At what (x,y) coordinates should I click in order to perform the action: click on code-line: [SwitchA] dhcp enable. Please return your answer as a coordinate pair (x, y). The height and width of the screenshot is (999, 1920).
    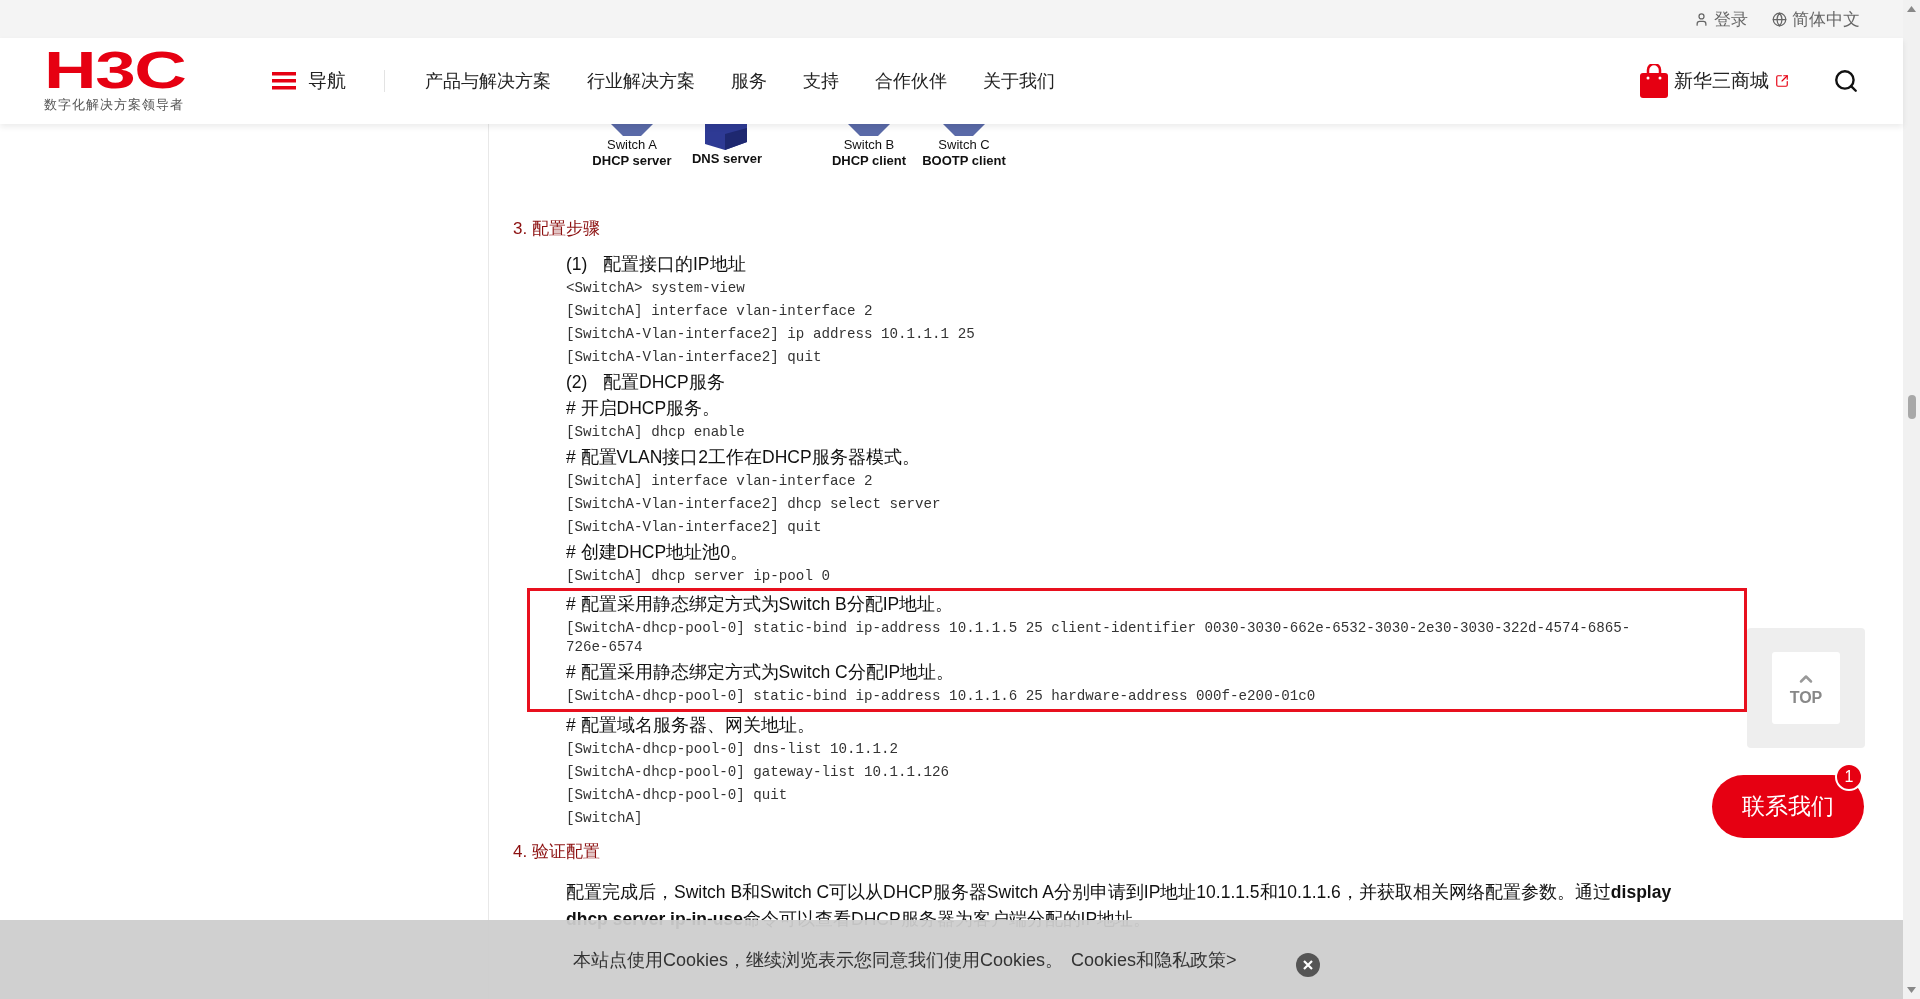
    Looking at the image, I should click on (656, 432).